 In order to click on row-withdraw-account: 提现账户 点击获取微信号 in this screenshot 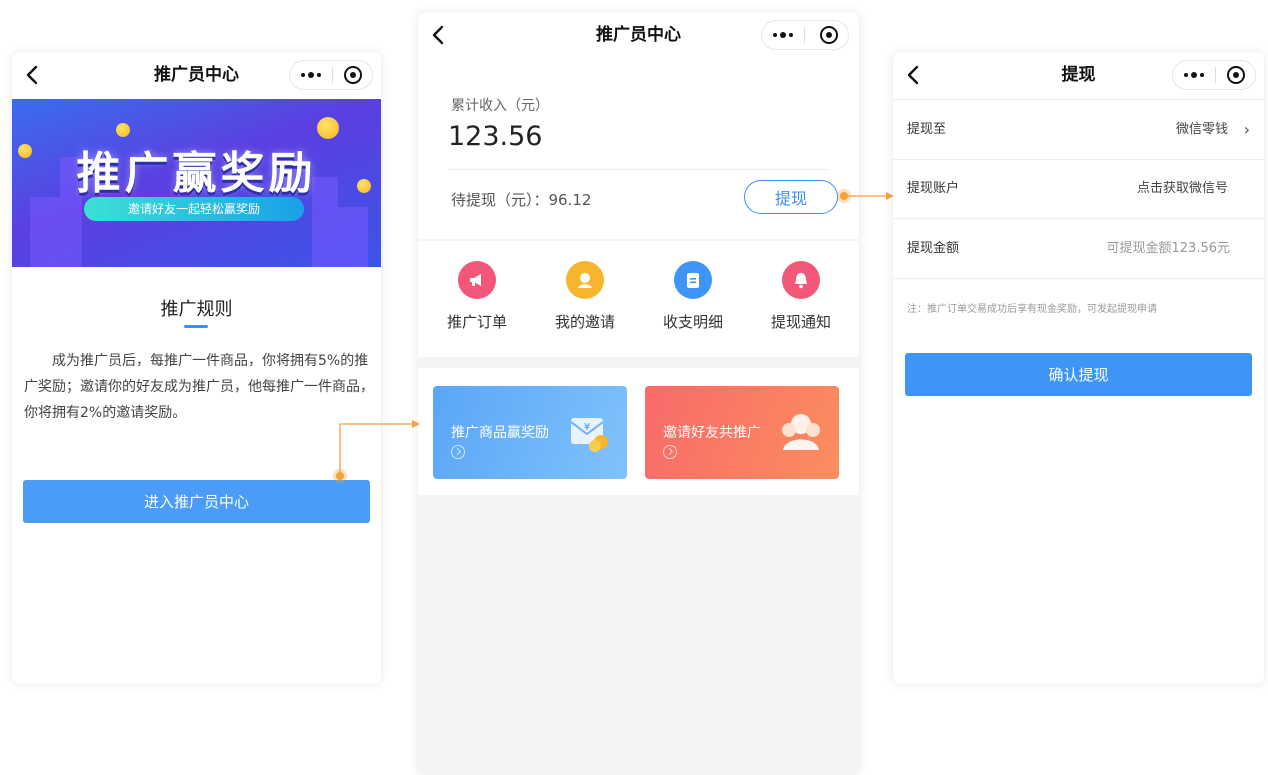, I will do `click(1078, 189)`.